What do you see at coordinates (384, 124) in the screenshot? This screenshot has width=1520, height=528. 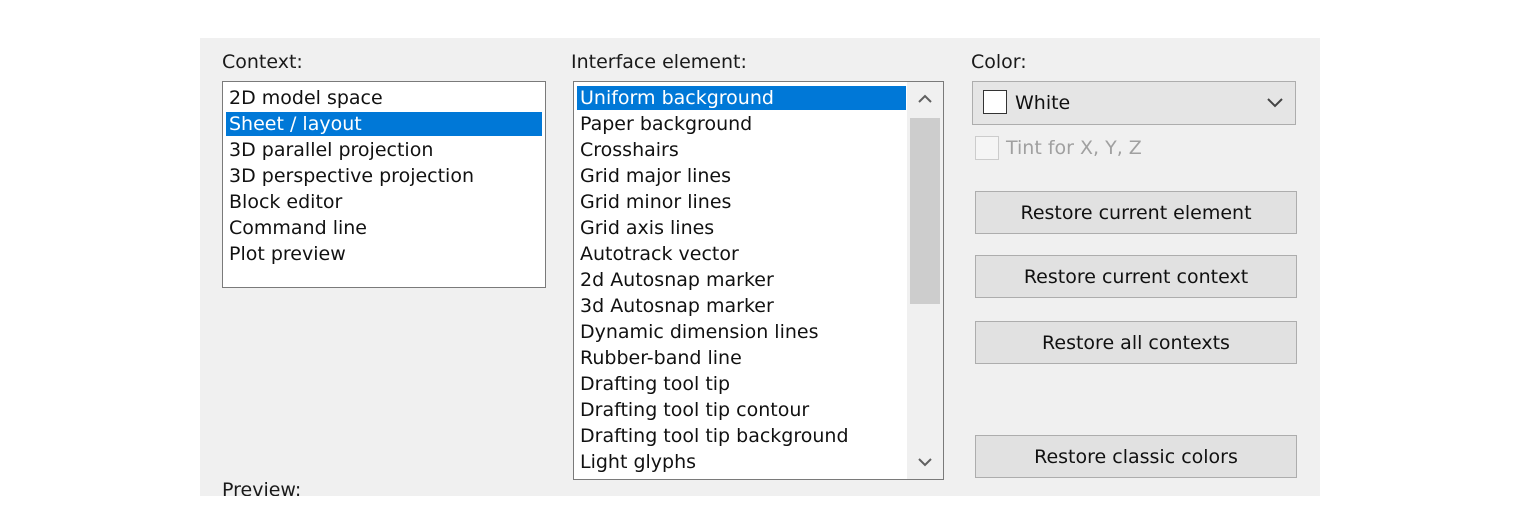 I see `context-item-sheet-layout: Sheet / layout` at bounding box center [384, 124].